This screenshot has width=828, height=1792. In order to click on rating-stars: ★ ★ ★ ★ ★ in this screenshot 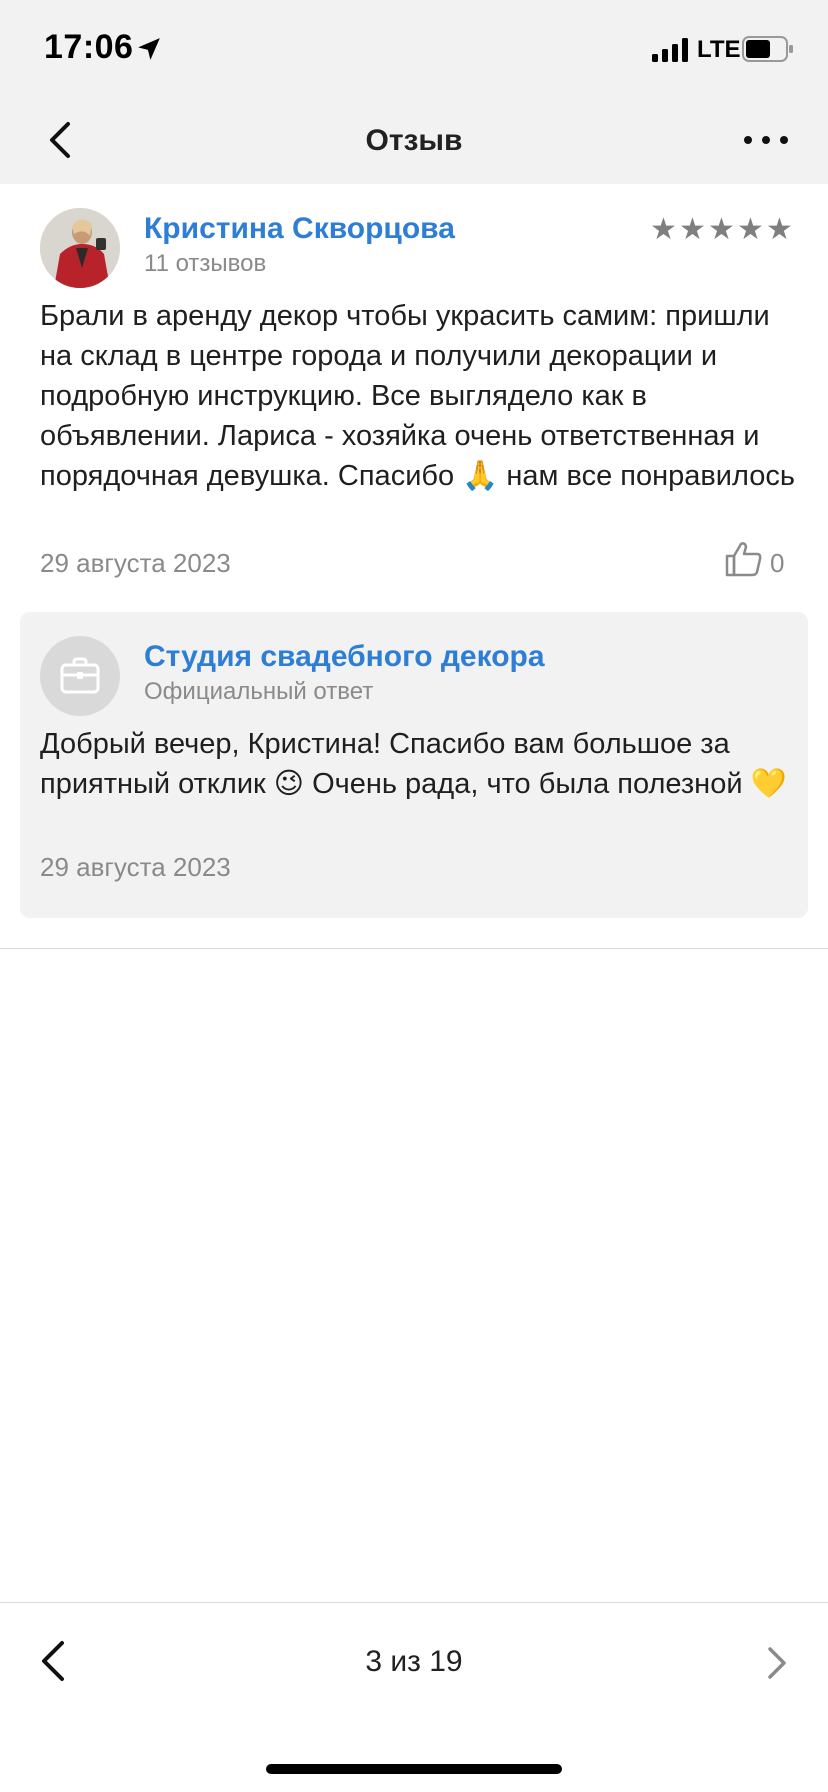, I will do `click(721, 229)`.